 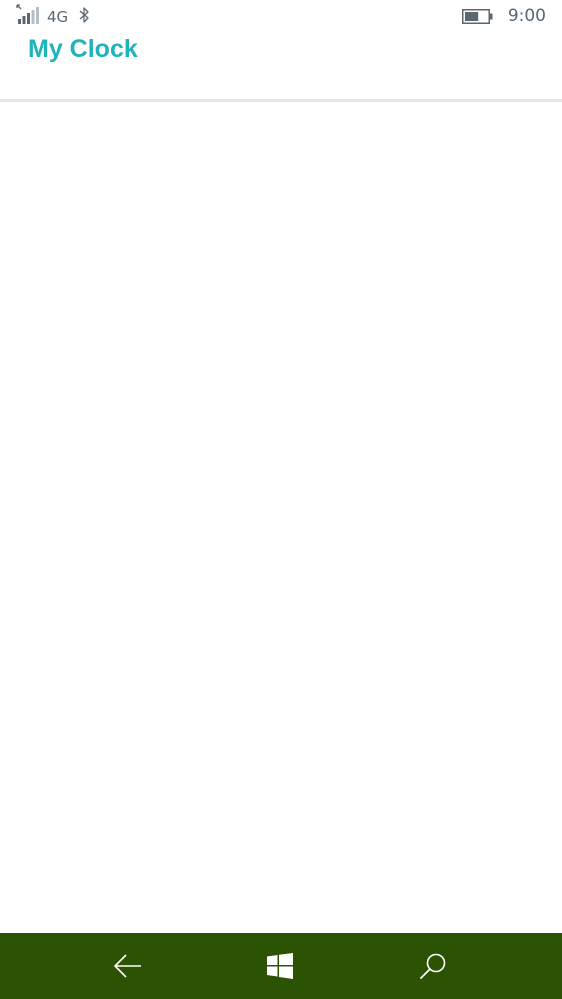 I want to click on network-type-label: 4G, so click(x=58, y=17).